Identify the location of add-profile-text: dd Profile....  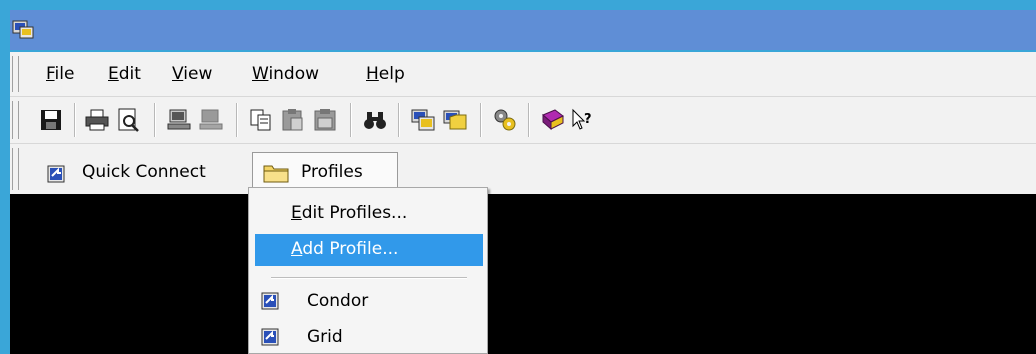
(350, 249).